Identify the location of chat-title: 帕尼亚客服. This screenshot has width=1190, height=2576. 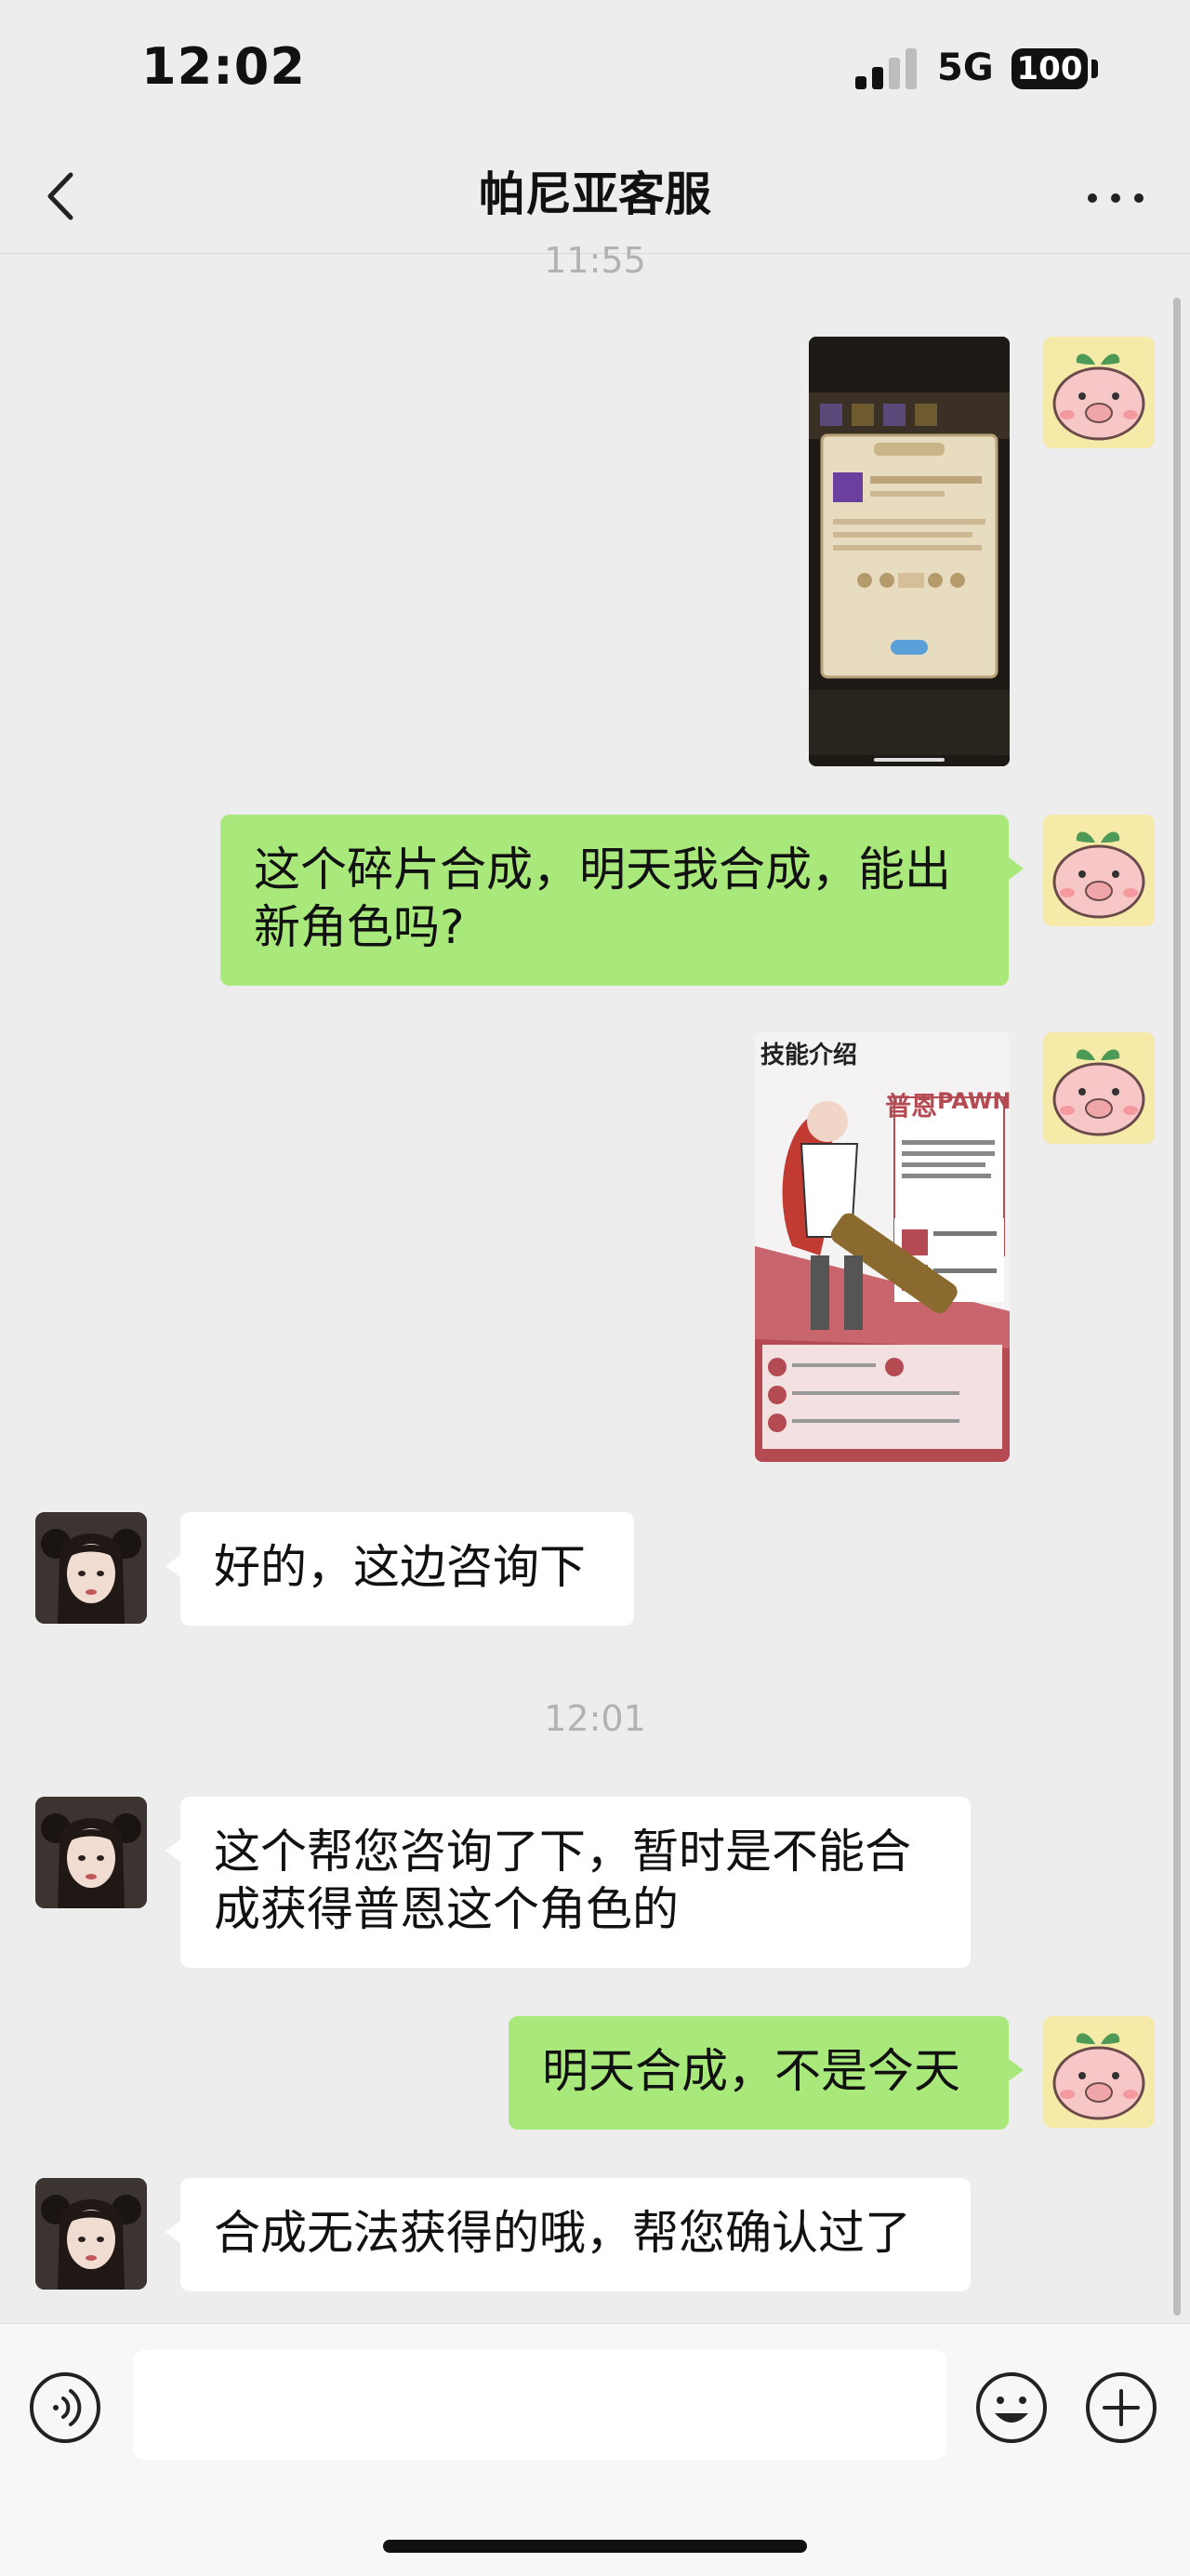
(595, 194).